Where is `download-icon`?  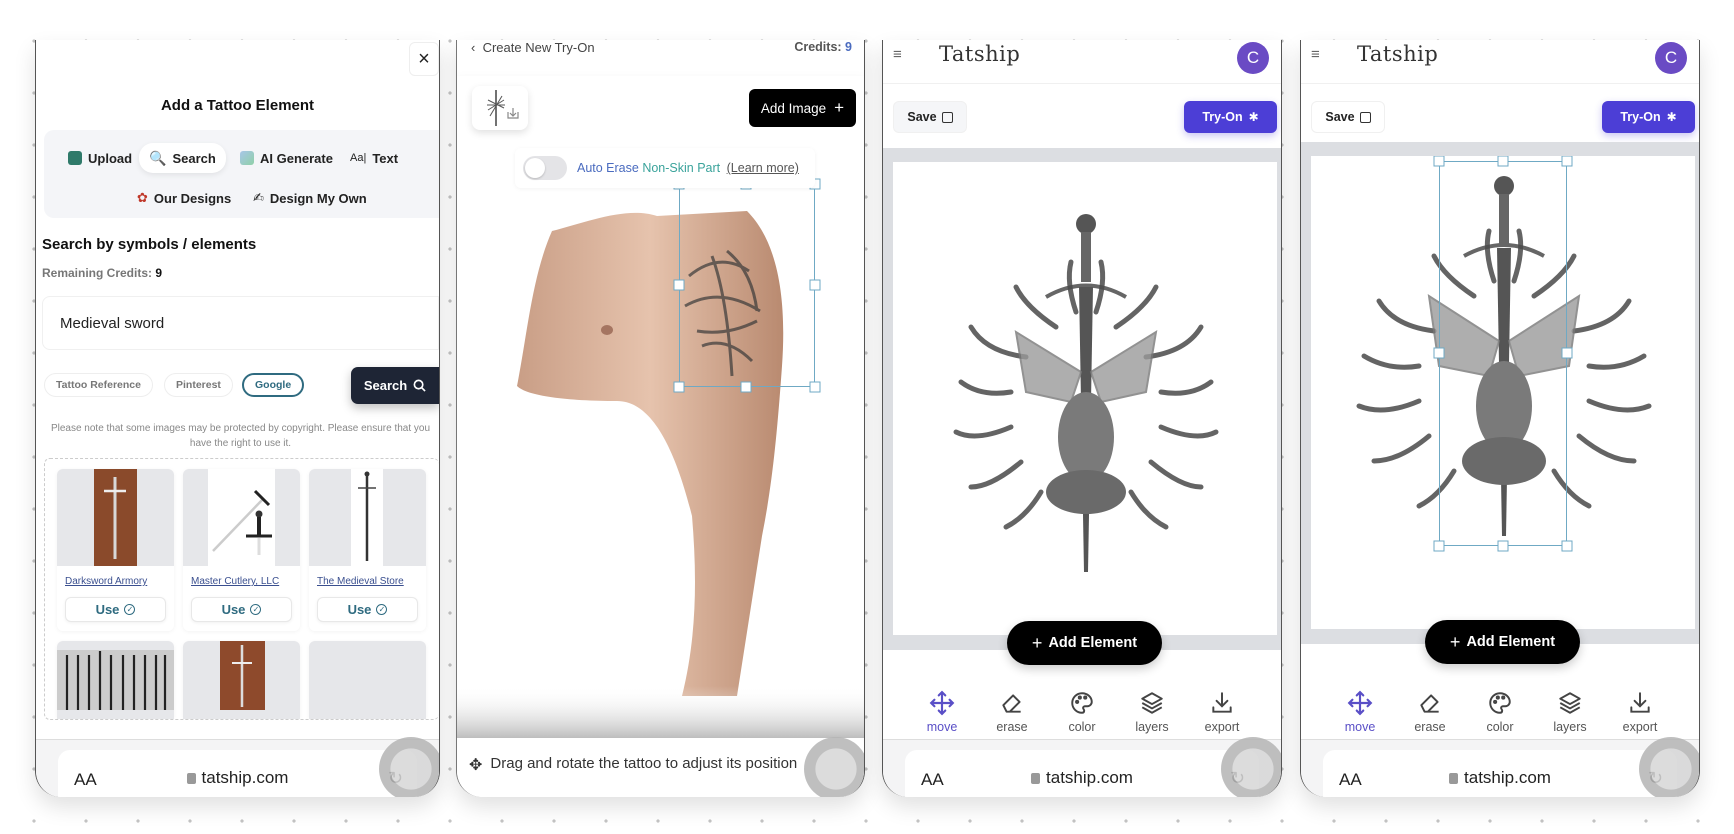
download-icon is located at coordinates (1222, 702).